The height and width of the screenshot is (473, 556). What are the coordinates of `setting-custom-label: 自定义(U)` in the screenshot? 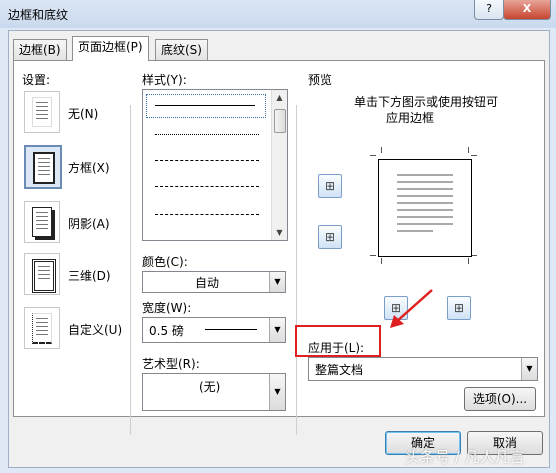 It's located at (95, 329).